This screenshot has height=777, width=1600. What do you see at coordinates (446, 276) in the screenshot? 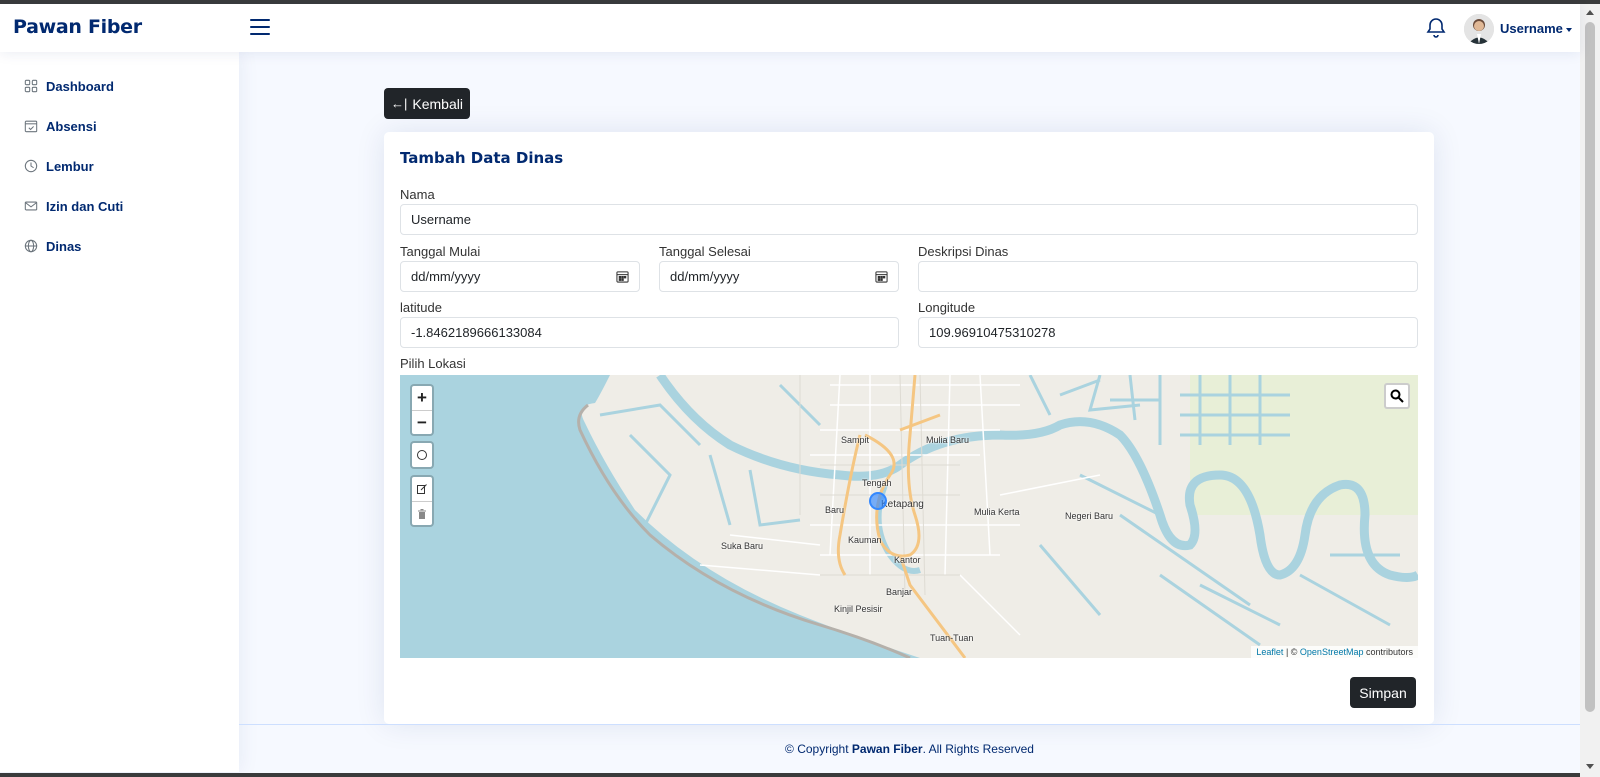
I see `tanggal-mulai-placeholder: dd/mm/yyyy` at bounding box center [446, 276].